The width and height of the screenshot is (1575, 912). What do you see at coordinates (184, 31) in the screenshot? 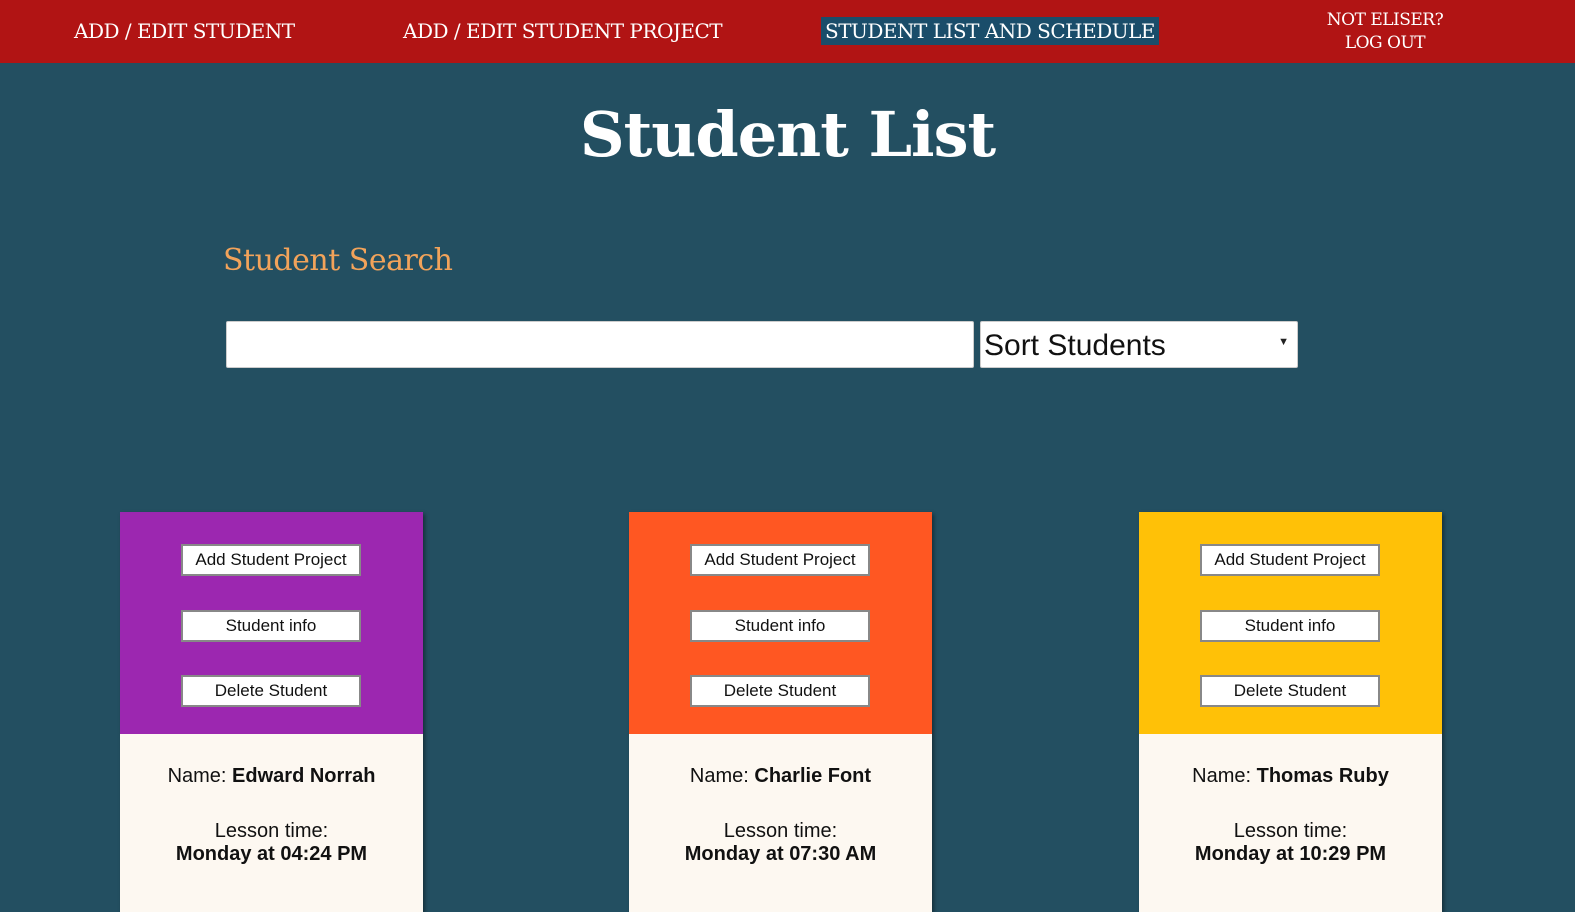
I see `nav-add-edit-student: ADD / EDIT STUDENT` at bounding box center [184, 31].